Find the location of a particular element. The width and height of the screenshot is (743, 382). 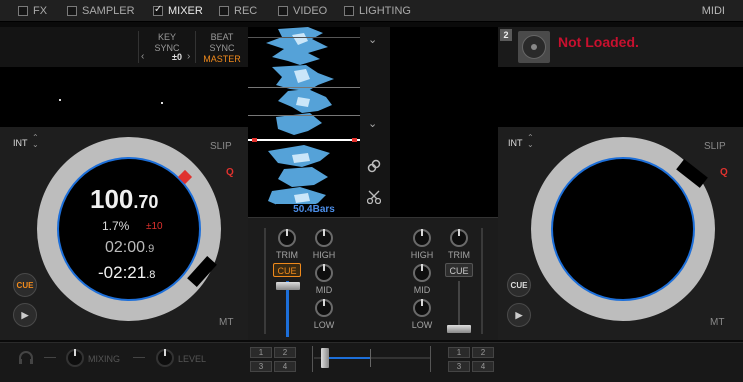

tab-sampler: SAMPLER is located at coordinates (101, 11).